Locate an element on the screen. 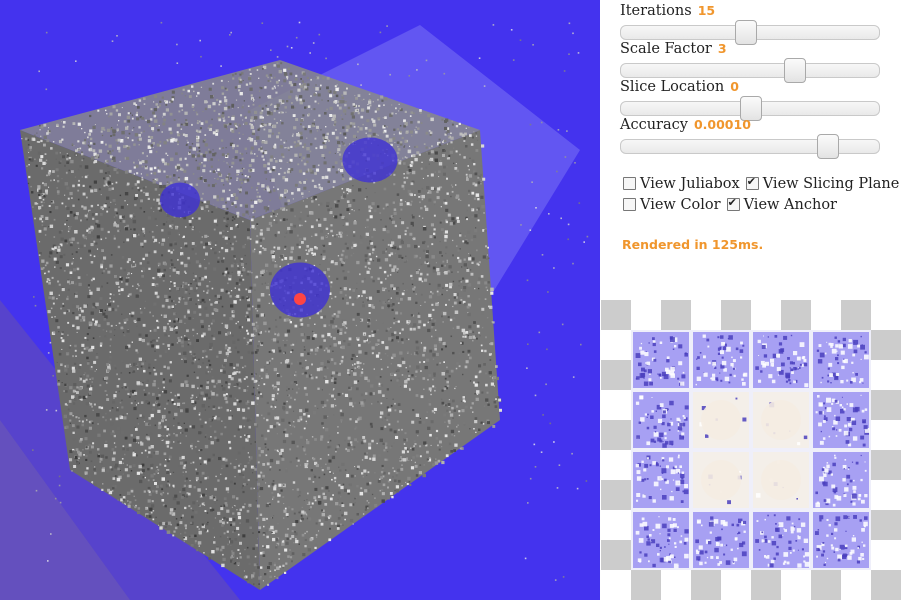 The height and width of the screenshot is (600, 901). scale-factor-value: 3 is located at coordinates (722, 48).